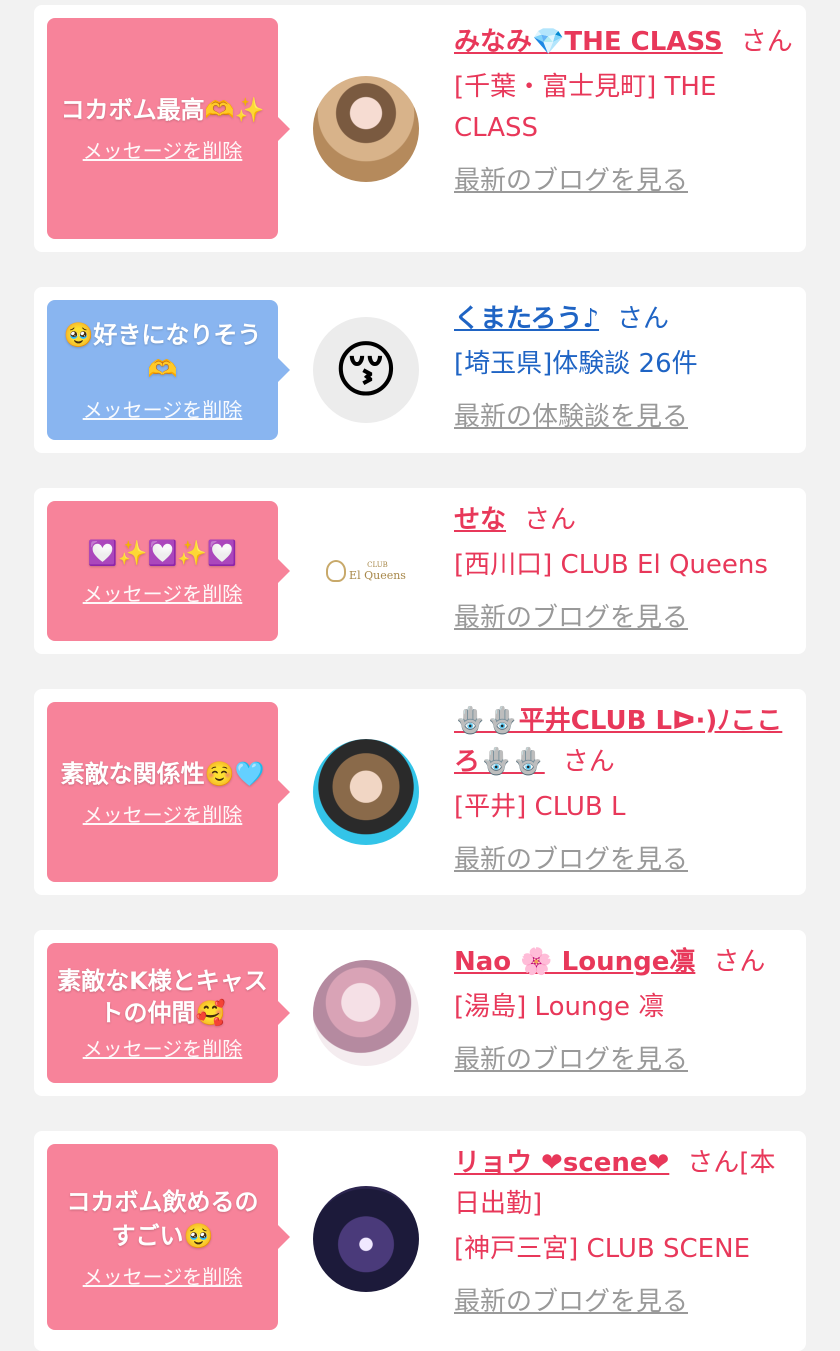 This screenshot has height=1351, width=840. What do you see at coordinates (377, 575) in the screenshot?
I see `logo-text: El Queens` at bounding box center [377, 575].